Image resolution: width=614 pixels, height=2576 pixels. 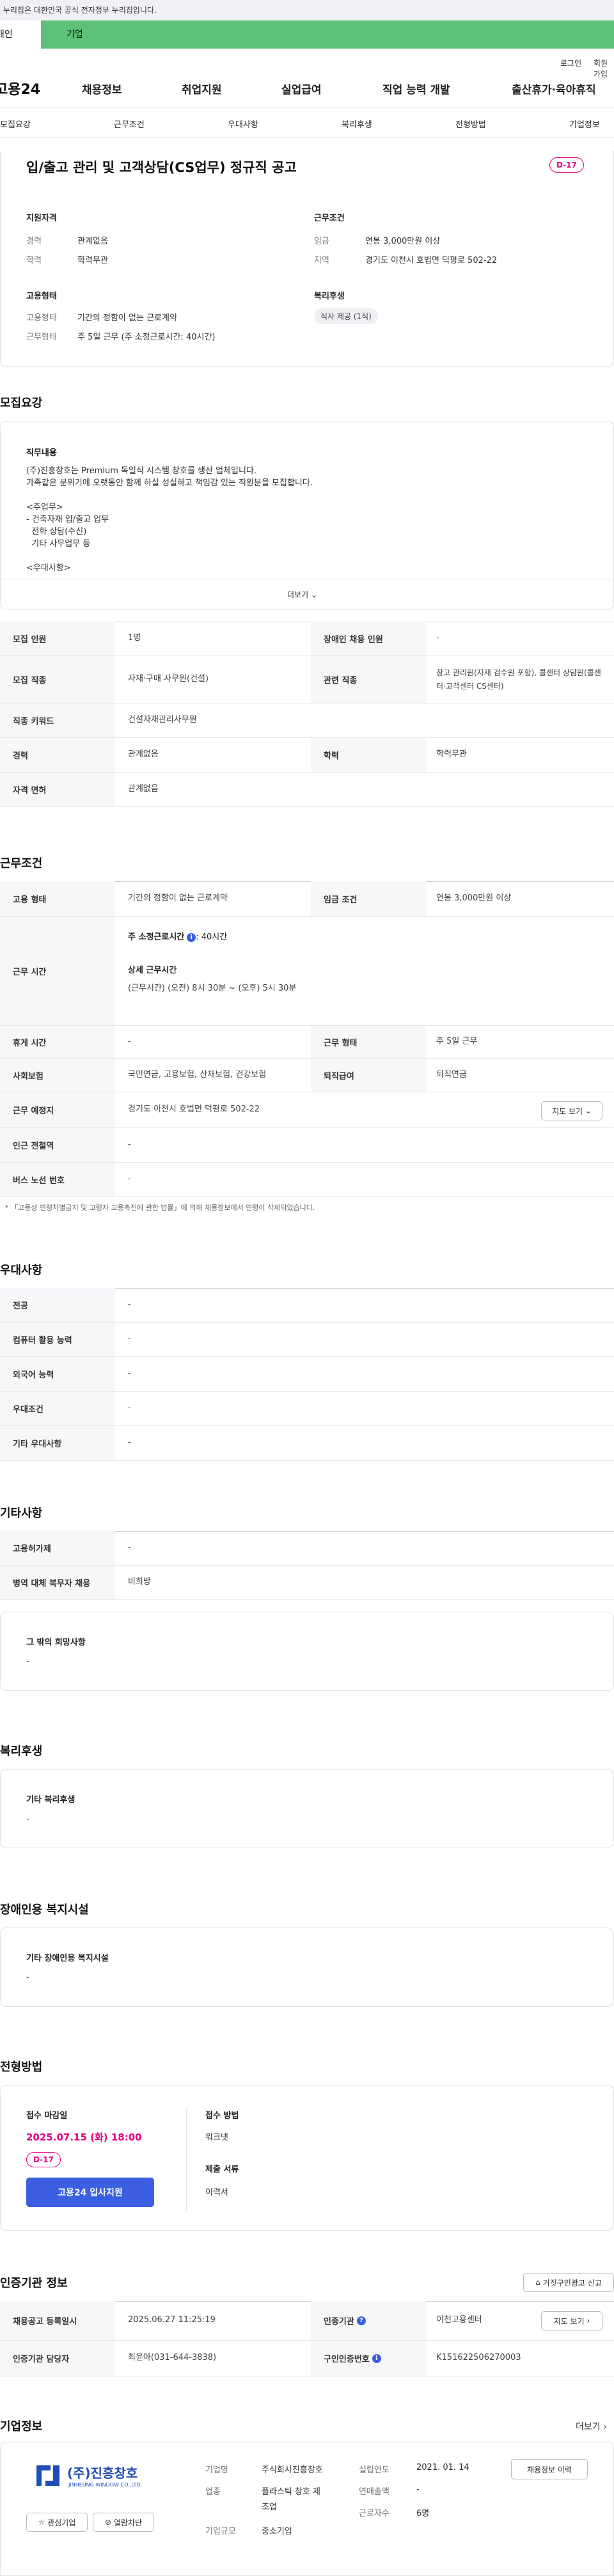 What do you see at coordinates (570, 63) in the screenshot?
I see `login-link: 로그인` at bounding box center [570, 63].